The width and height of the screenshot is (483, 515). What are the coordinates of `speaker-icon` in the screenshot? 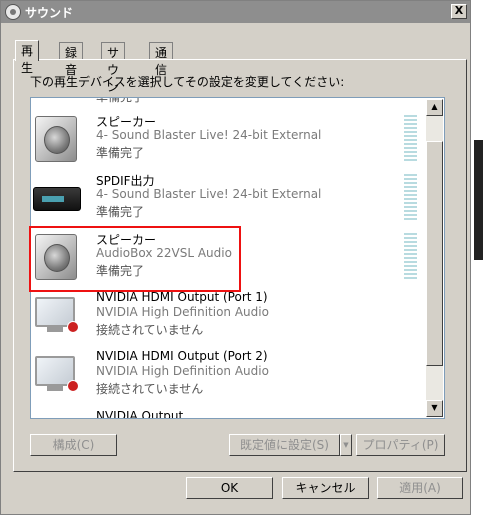 It's located at (56, 139).